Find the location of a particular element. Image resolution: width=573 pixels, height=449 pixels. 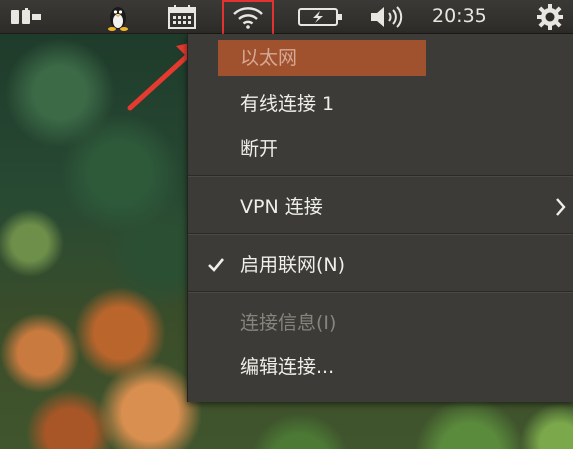

menu-header-ethernet: 以太网 is located at coordinates (322, 58).